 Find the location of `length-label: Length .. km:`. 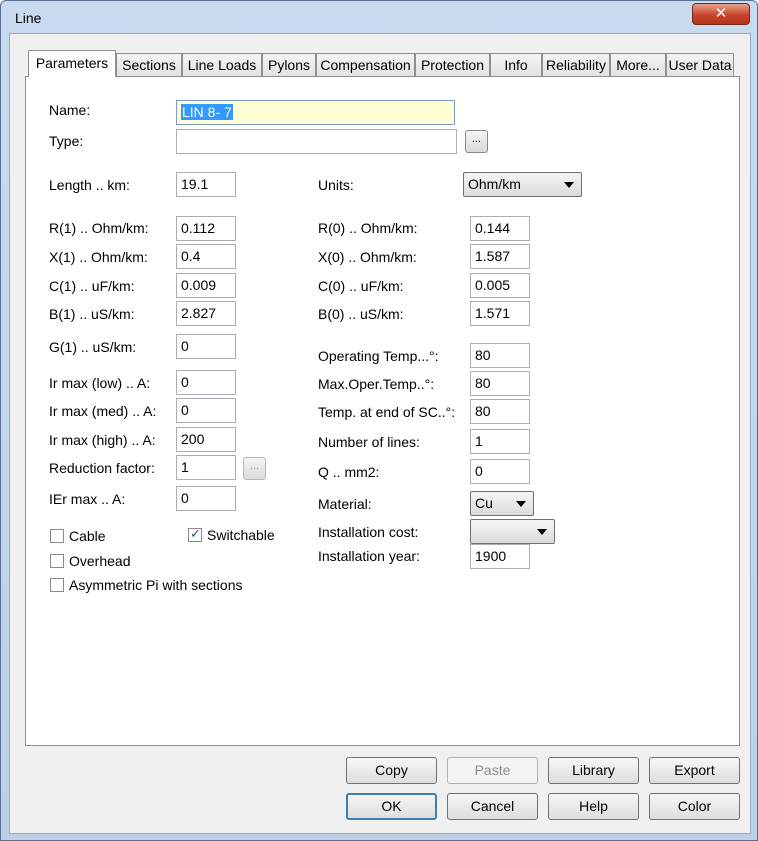

length-label: Length .. km: is located at coordinates (89, 185).